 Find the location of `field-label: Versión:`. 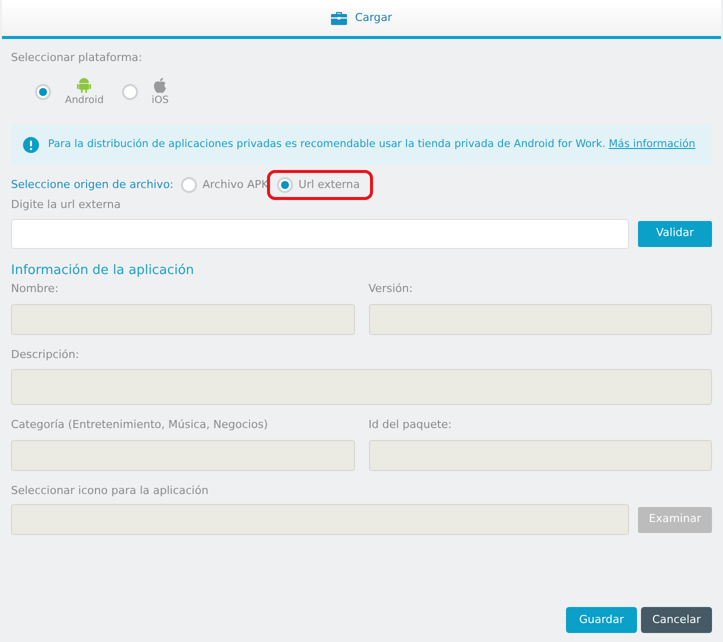

field-label: Versión: is located at coordinates (391, 289).